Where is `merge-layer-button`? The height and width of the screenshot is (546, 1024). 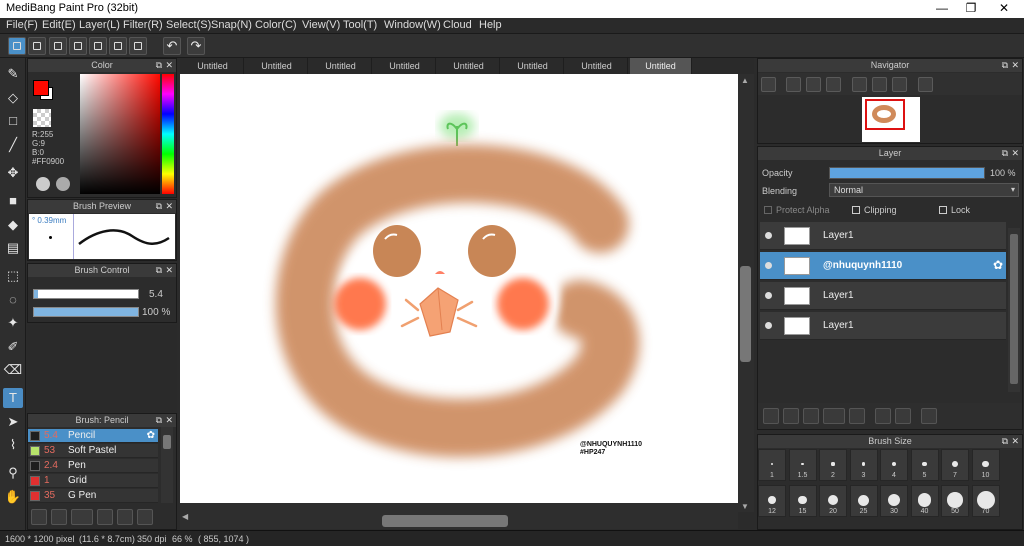 merge-layer-button is located at coordinates (903, 416).